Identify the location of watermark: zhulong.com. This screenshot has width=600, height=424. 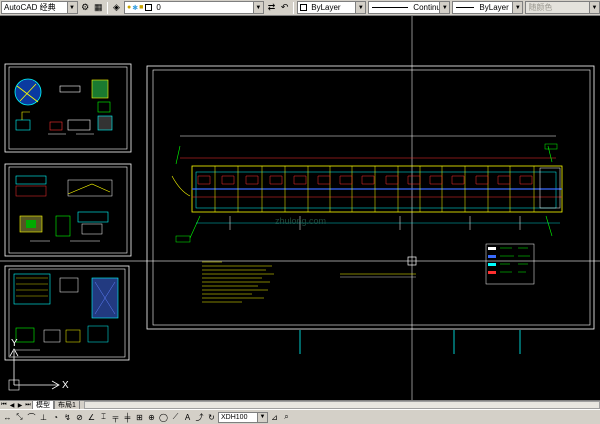
(300, 221).